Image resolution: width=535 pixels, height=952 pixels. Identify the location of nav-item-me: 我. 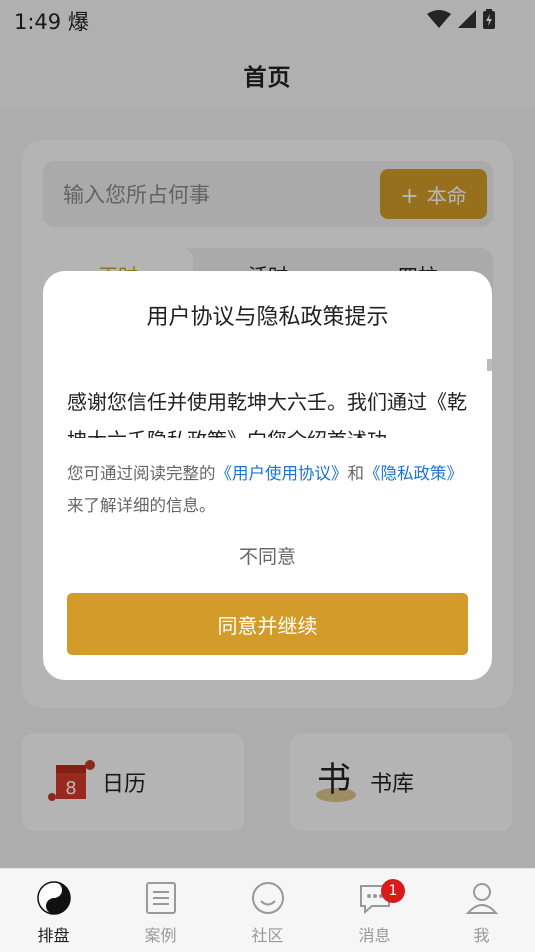
(481, 913).